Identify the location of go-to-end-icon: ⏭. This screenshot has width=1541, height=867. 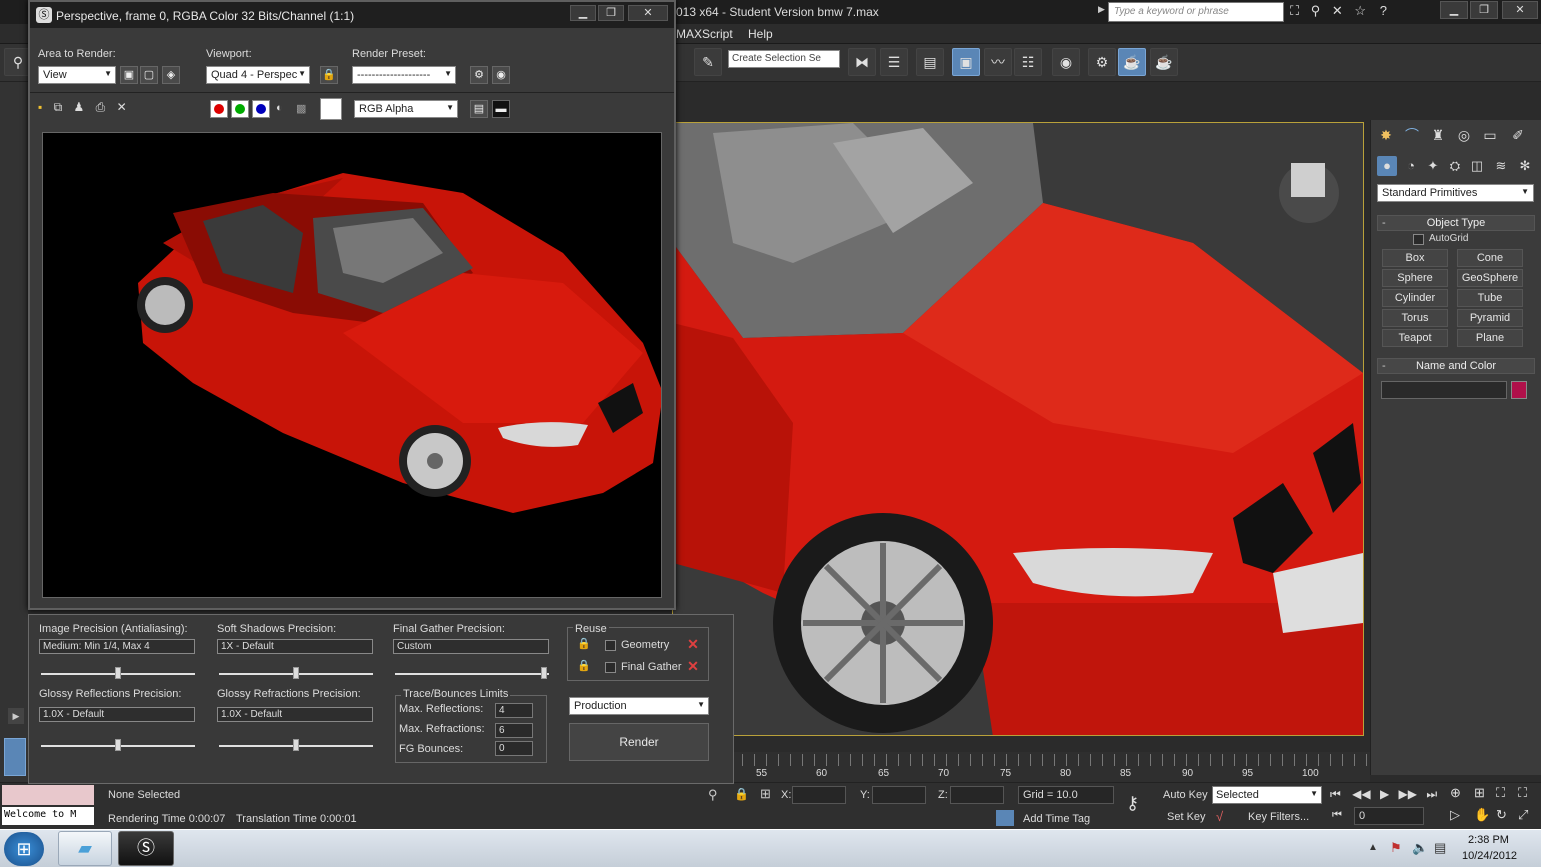
(1431, 794).